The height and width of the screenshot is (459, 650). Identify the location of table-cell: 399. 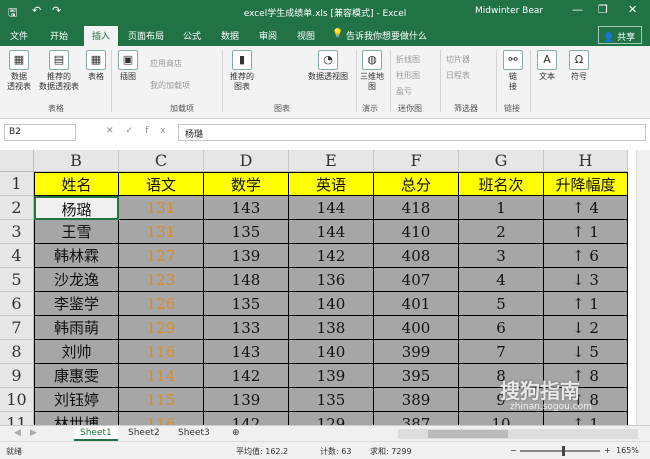
(416, 352).